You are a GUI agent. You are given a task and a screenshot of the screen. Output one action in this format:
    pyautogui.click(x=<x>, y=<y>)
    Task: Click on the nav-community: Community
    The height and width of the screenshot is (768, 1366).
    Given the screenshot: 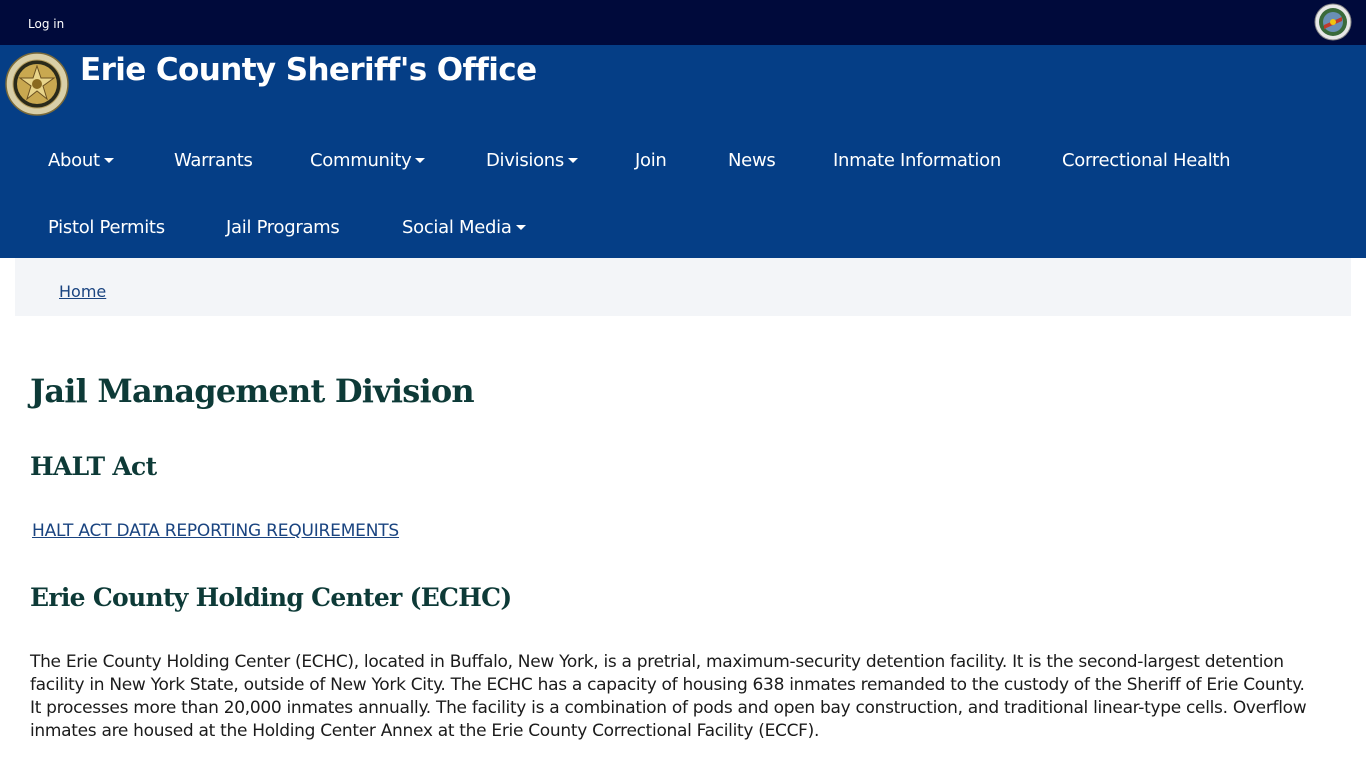 What is the action you would take?
    pyautogui.click(x=368, y=160)
    